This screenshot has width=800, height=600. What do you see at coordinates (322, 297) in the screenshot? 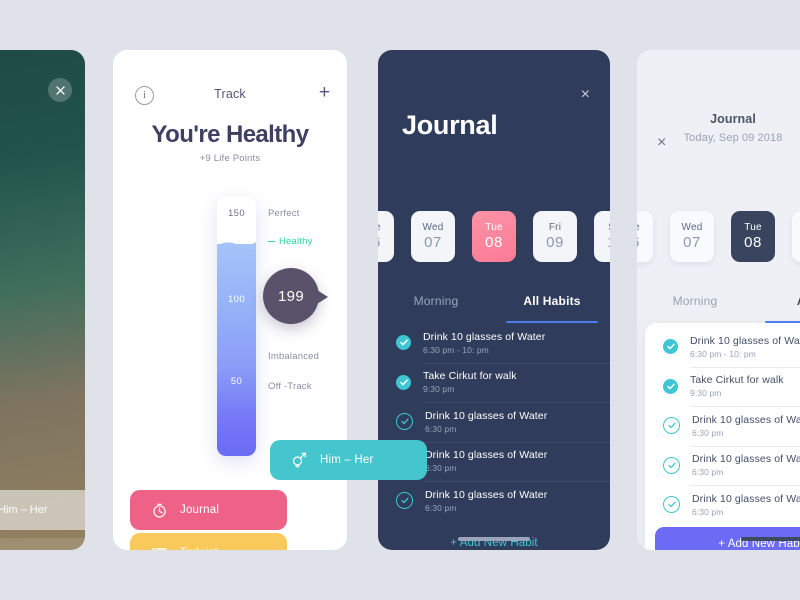
I see `bubble-pointer-icon` at bounding box center [322, 297].